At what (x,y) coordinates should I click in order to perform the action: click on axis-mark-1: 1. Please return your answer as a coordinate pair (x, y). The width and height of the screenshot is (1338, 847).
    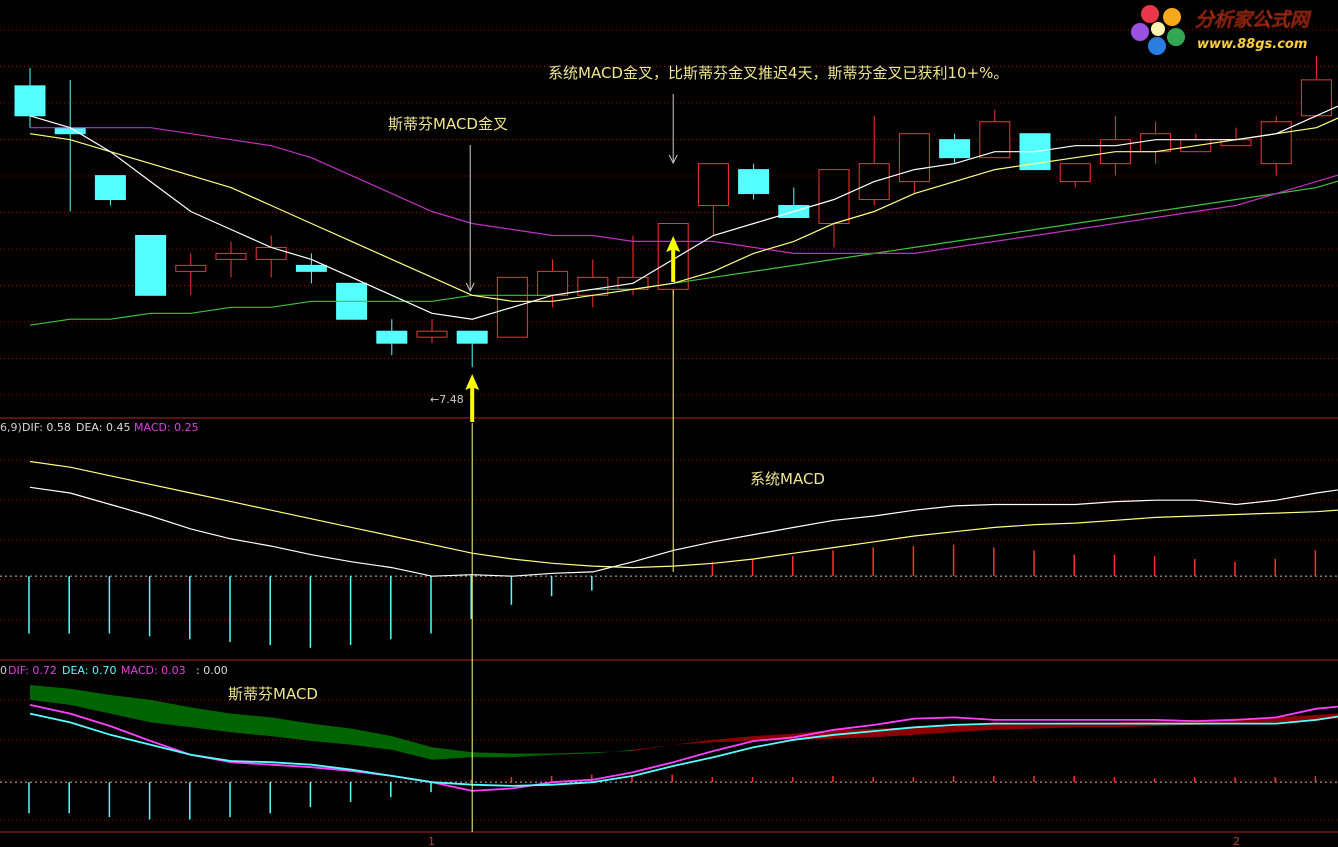
    Looking at the image, I should click on (431, 841).